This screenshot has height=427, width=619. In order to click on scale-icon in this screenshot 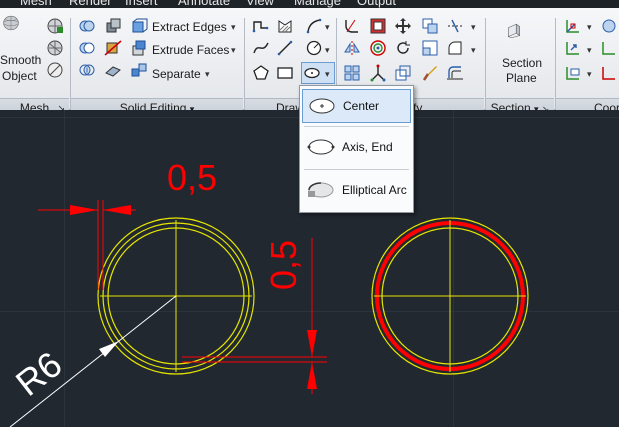, I will do `click(430, 48)`.